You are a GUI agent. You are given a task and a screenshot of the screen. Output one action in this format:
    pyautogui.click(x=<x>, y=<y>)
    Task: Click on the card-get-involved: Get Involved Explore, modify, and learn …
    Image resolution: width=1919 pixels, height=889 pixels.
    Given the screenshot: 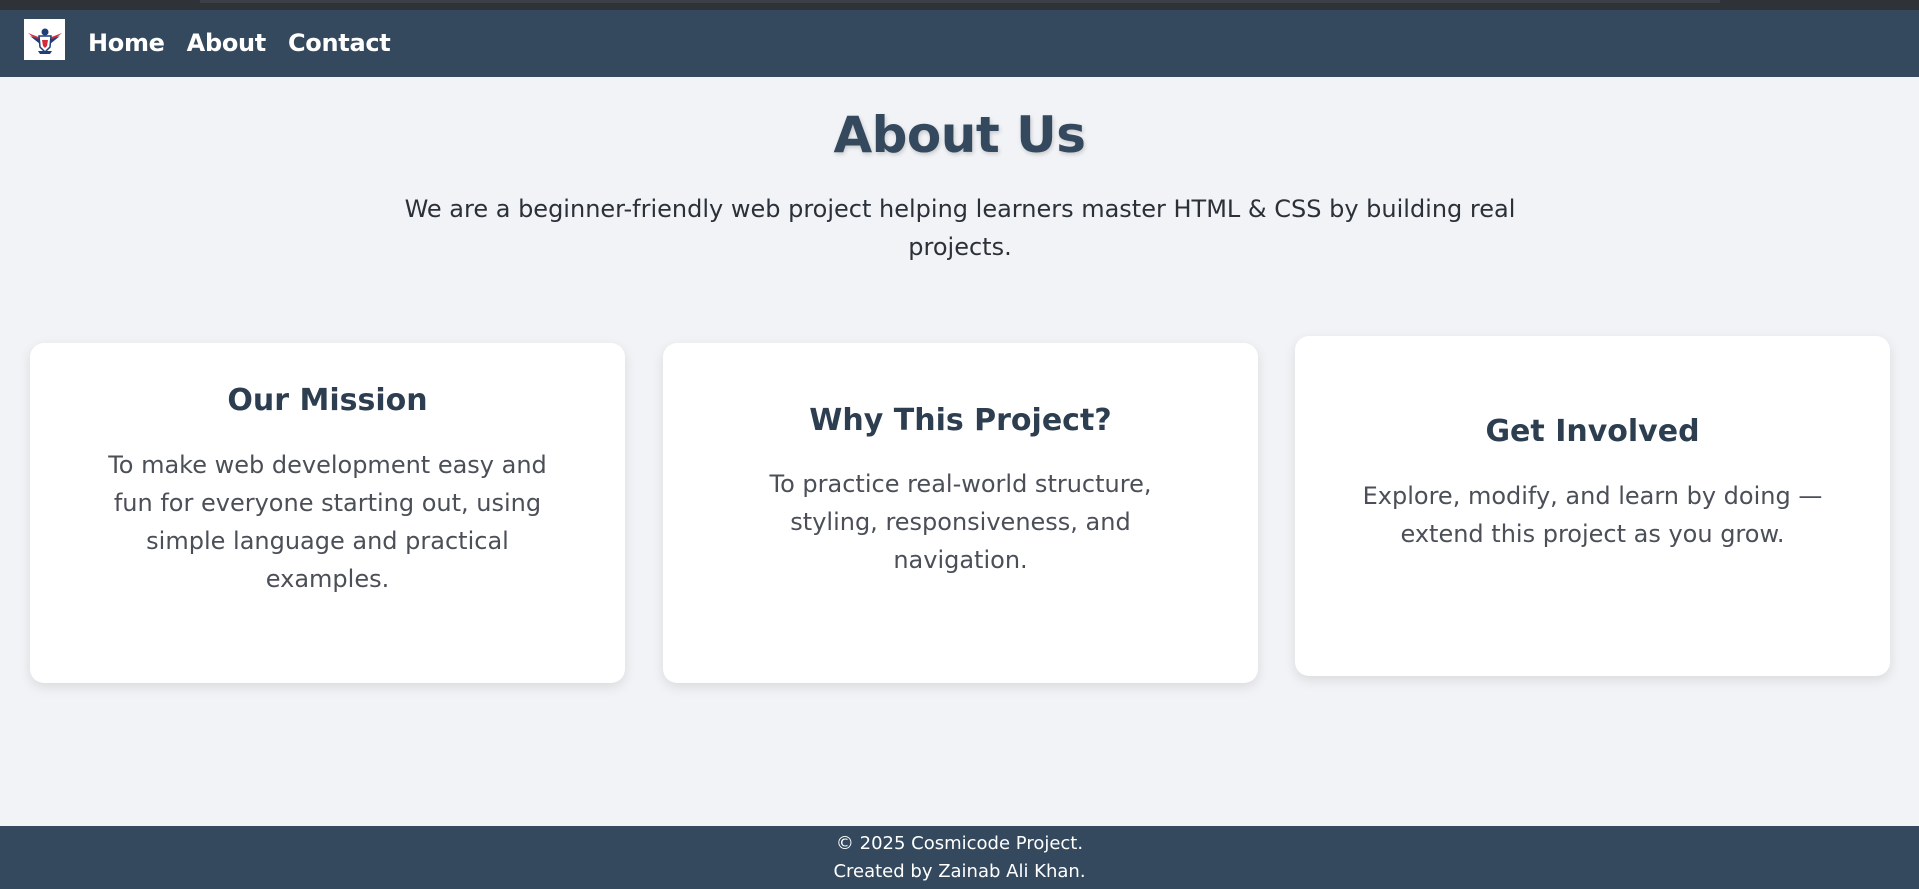 What is the action you would take?
    pyautogui.click(x=1592, y=506)
    